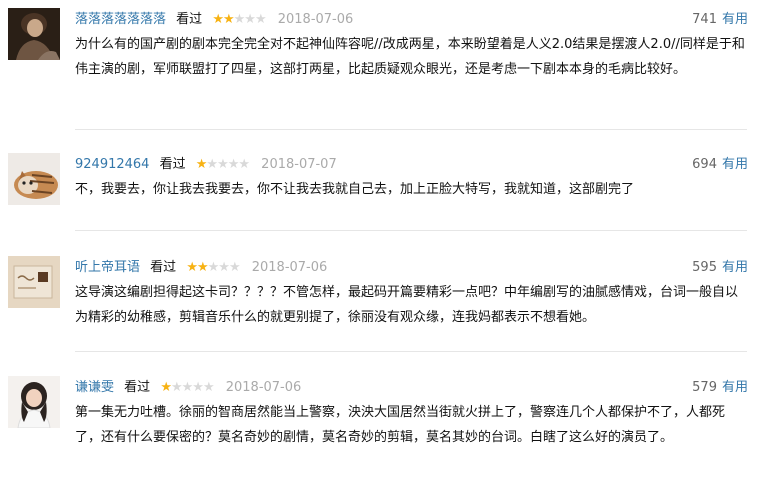 The width and height of the screenshot is (760, 477). Describe the element at coordinates (94, 387) in the screenshot. I see `username-link: 谦谦雯` at that location.